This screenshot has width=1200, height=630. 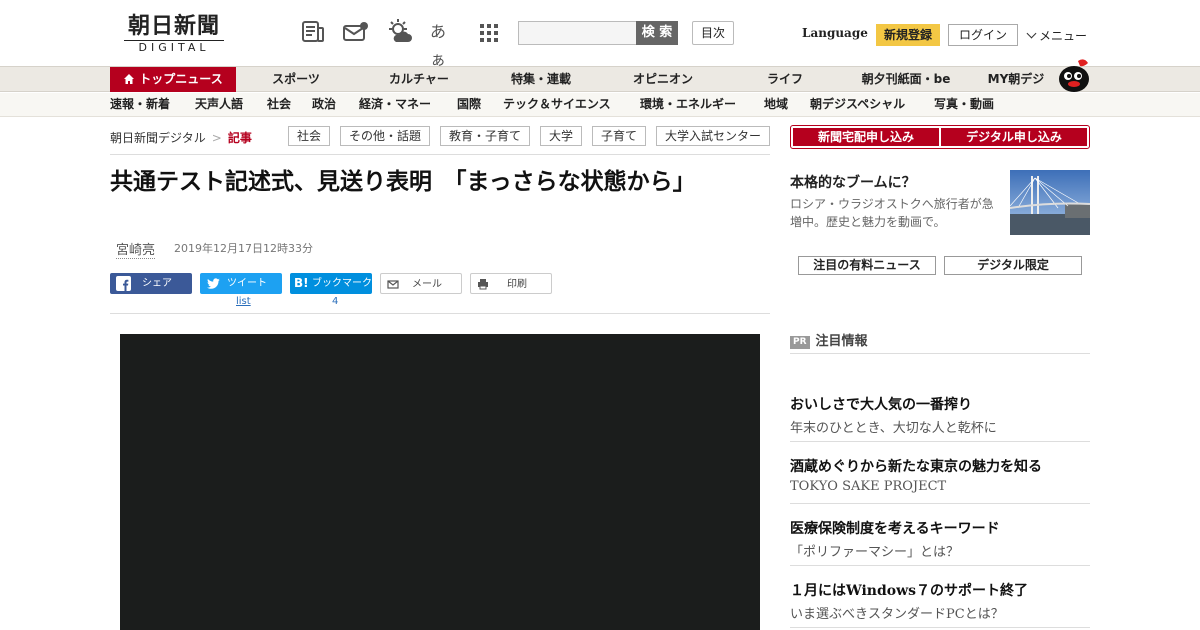 What do you see at coordinates (578, 33) in the screenshot?
I see `search-input` at bounding box center [578, 33].